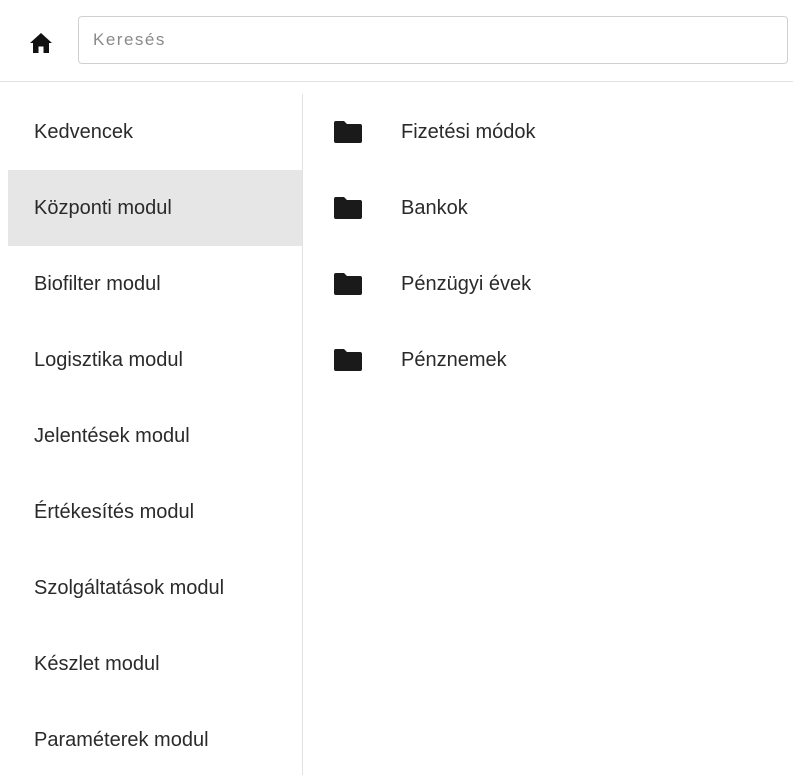 This screenshot has width=793, height=778. What do you see at coordinates (155, 132) in the screenshot?
I see `sidebar-item-kedvencek: Kedvencek` at bounding box center [155, 132].